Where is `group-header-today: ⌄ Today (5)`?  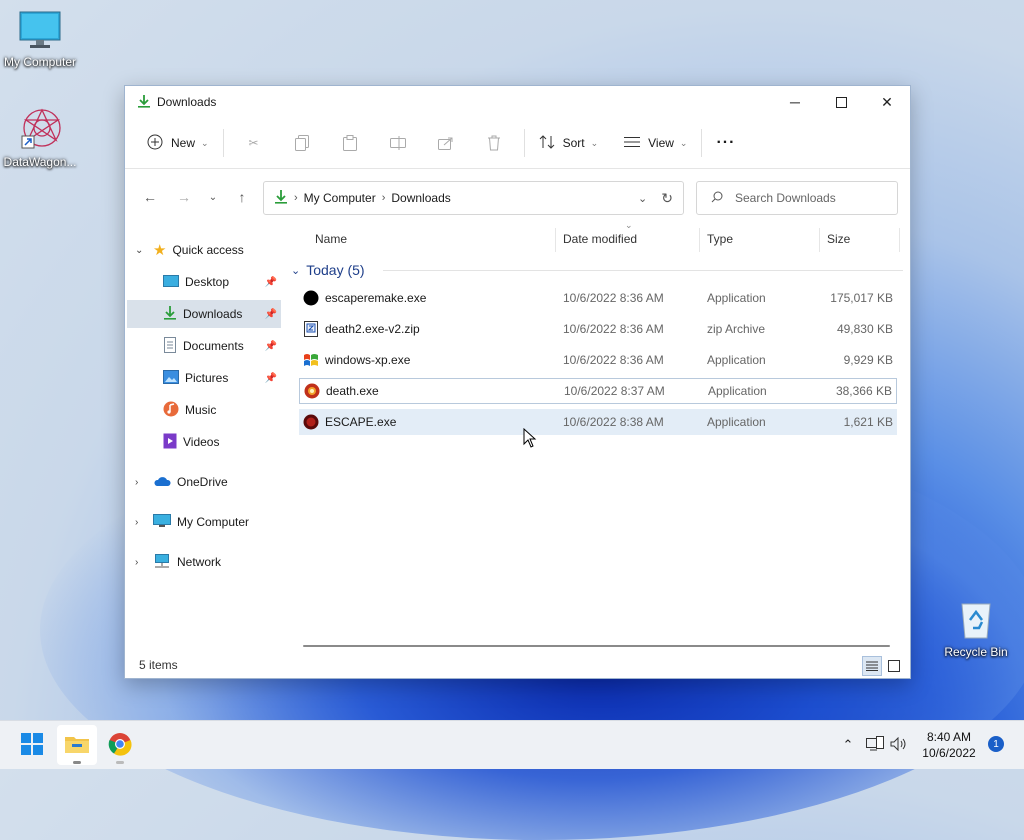 group-header-today: ⌄ Today (5) is located at coordinates (597, 270).